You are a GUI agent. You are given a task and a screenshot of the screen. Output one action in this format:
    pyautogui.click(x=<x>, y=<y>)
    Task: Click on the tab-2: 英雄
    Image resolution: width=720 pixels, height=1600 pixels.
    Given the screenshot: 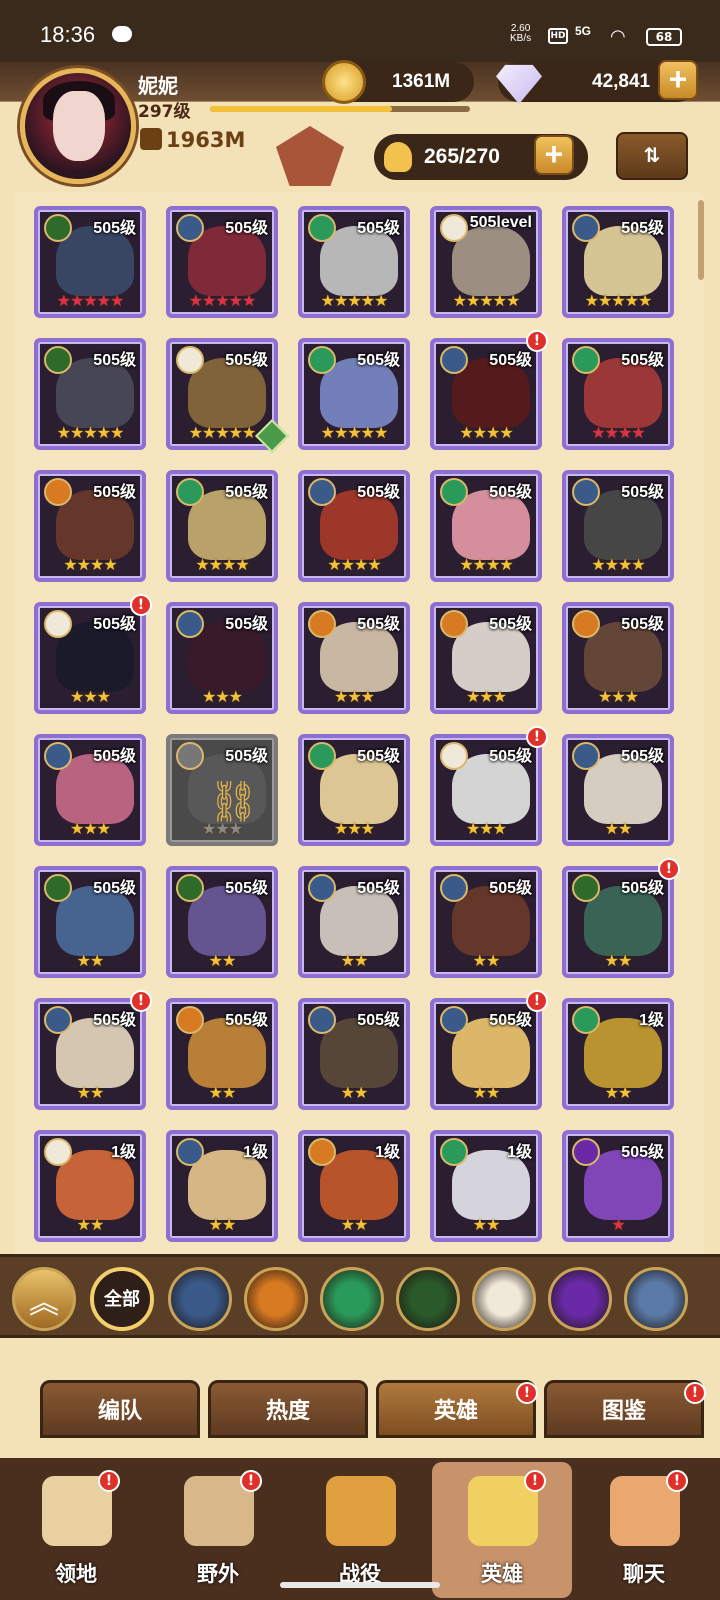 What is the action you would take?
    pyautogui.click(x=456, y=1409)
    